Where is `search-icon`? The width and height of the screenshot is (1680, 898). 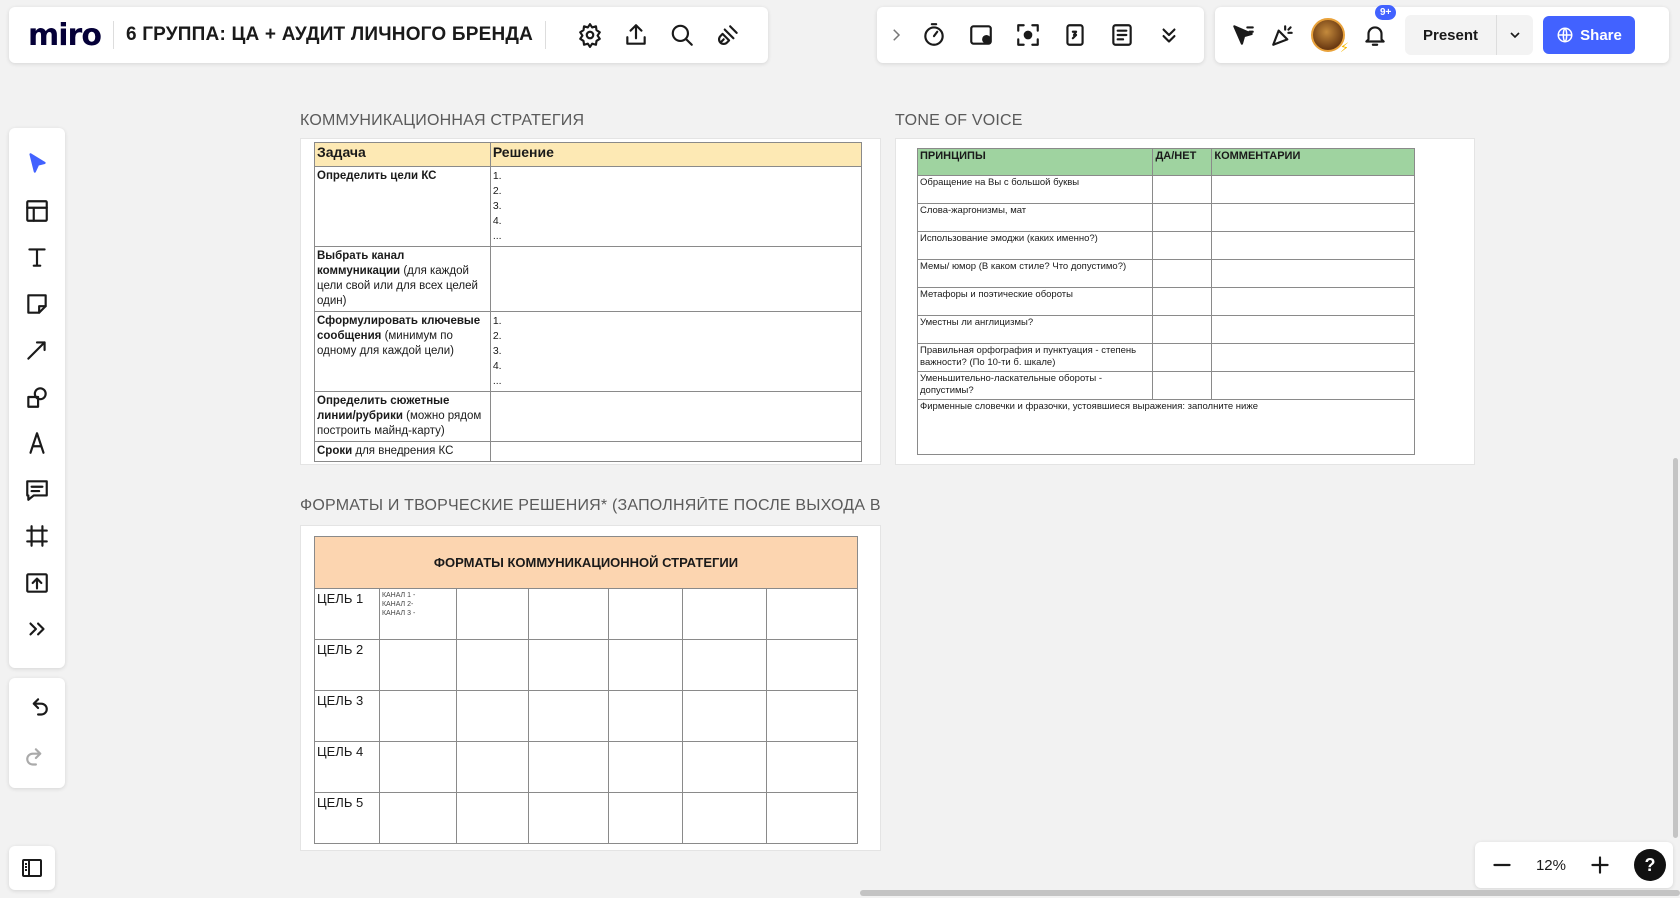
search-icon is located at coordinates (682, 35).